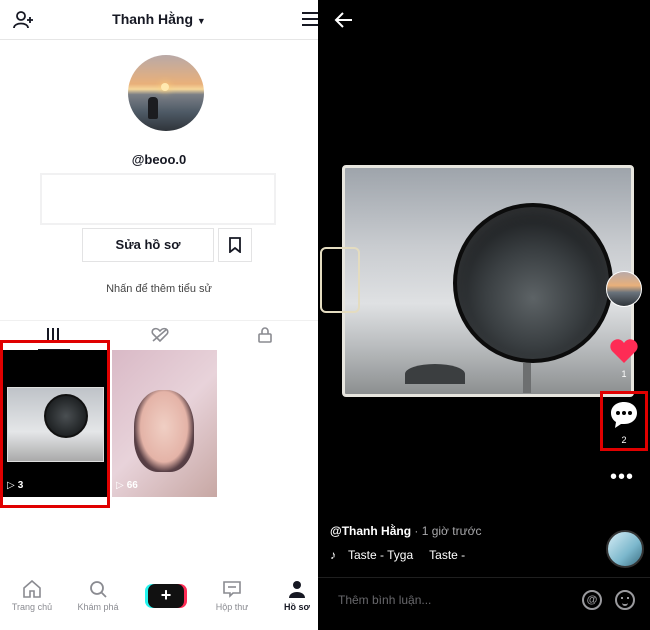 The width and height of the screenshot is (650, 630). What do you see at coordinates (624, 374) in the screenshot?
I see `like-count: 1` at bounding box center [624, 374].